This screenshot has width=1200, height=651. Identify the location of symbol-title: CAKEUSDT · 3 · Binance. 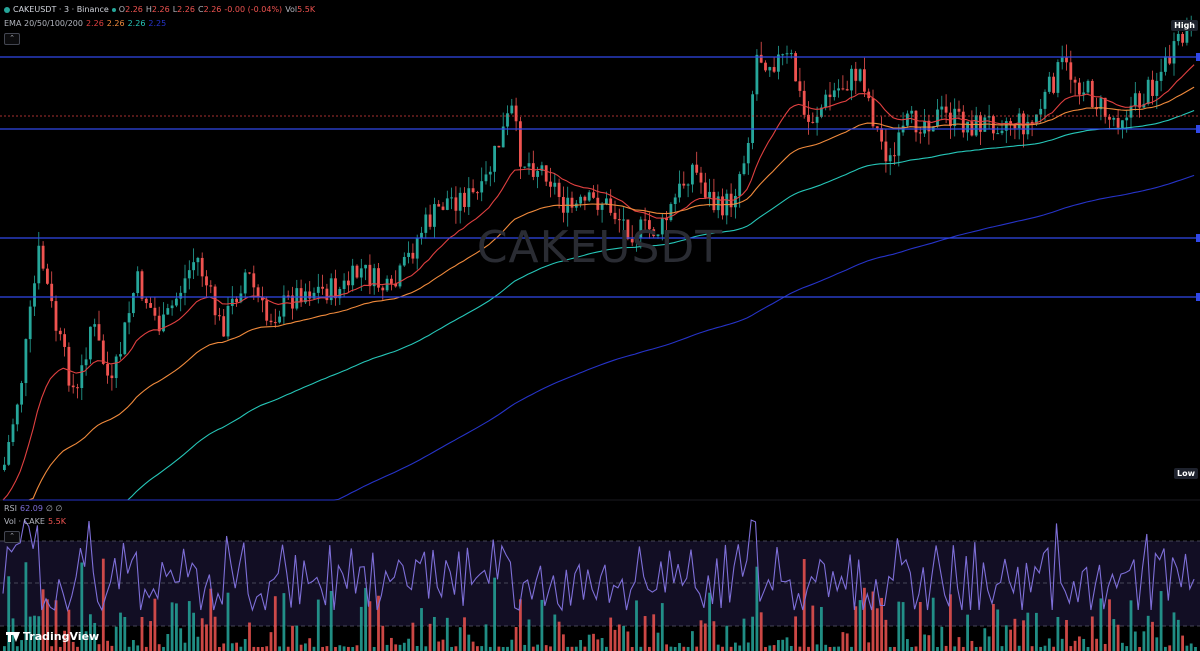
(61, 9).